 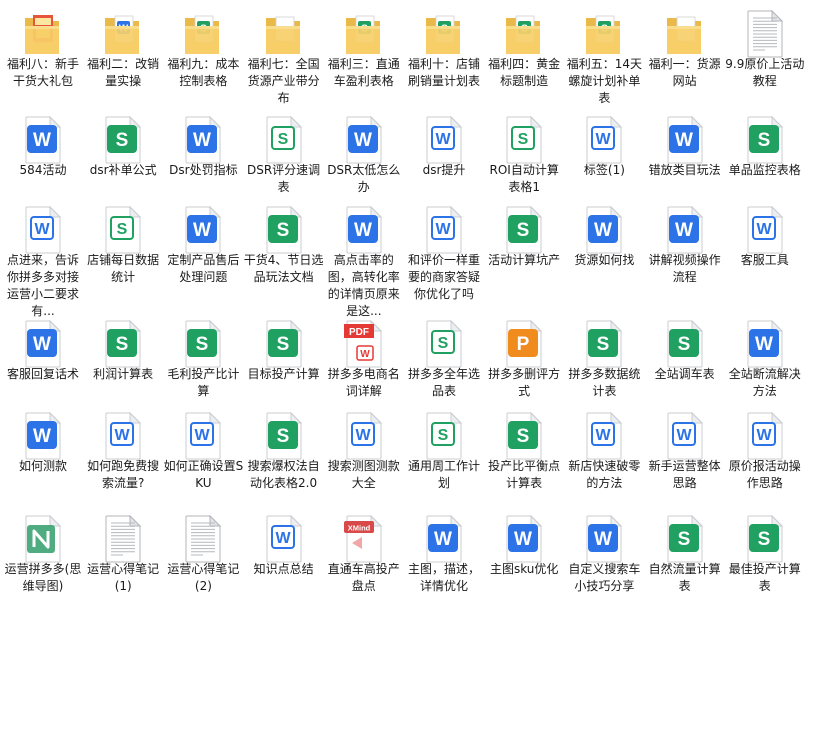 What do you see at coordinates (359, 528) in the screenshot?
I see `svg-text: XMind` at bounding box center [359, 528].